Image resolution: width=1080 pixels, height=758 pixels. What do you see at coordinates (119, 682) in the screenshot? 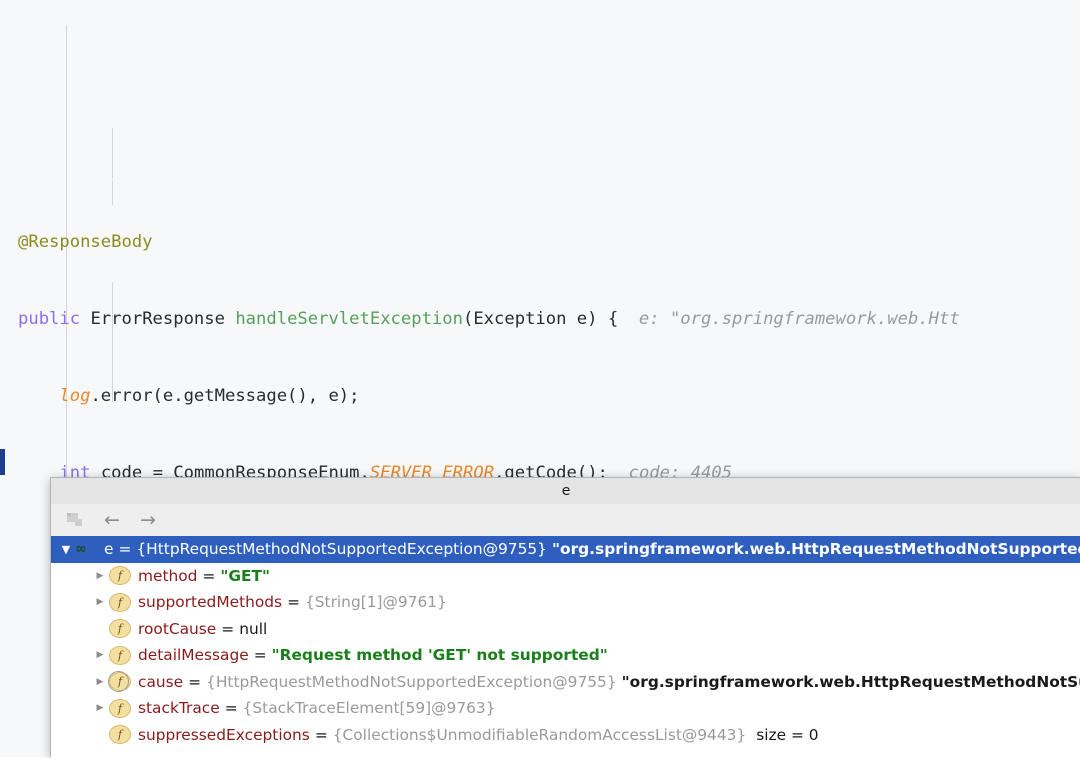
I see `field-final-icon: f` at bounding box center [119, 682].